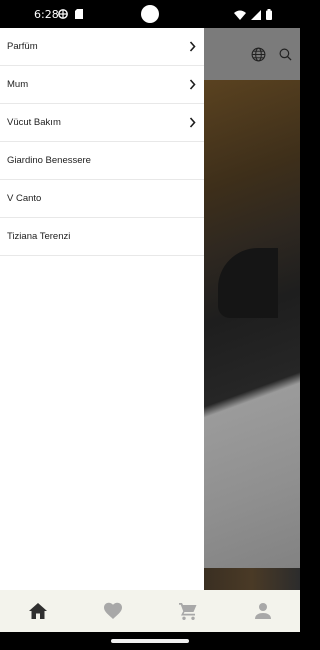 Image resolution: width=320 pixels, height=650 pixels. I want to click on vpn-icon, so click(63, 14).